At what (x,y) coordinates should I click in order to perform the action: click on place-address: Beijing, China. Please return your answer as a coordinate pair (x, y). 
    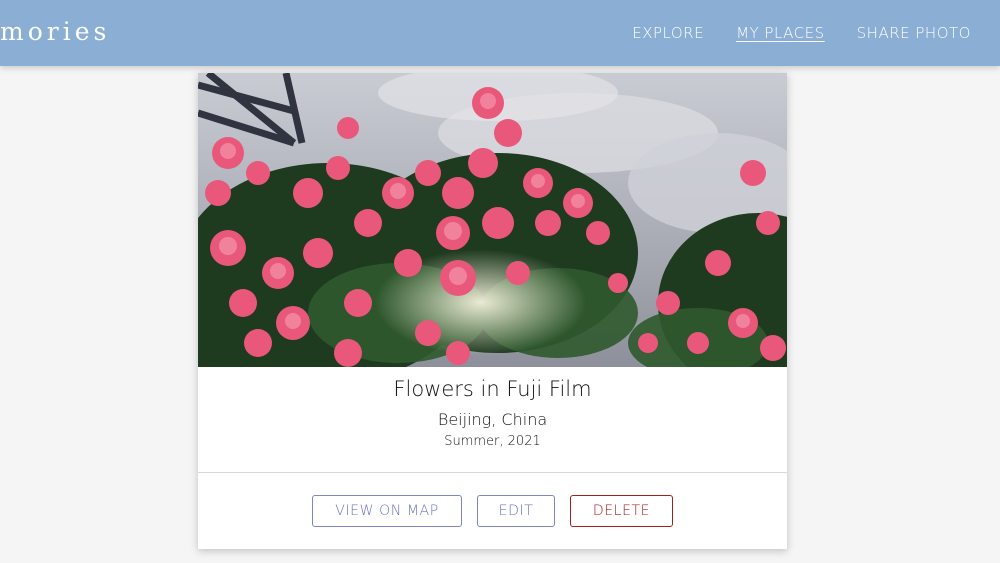
    Looking at the image, I should click on (492, 419).